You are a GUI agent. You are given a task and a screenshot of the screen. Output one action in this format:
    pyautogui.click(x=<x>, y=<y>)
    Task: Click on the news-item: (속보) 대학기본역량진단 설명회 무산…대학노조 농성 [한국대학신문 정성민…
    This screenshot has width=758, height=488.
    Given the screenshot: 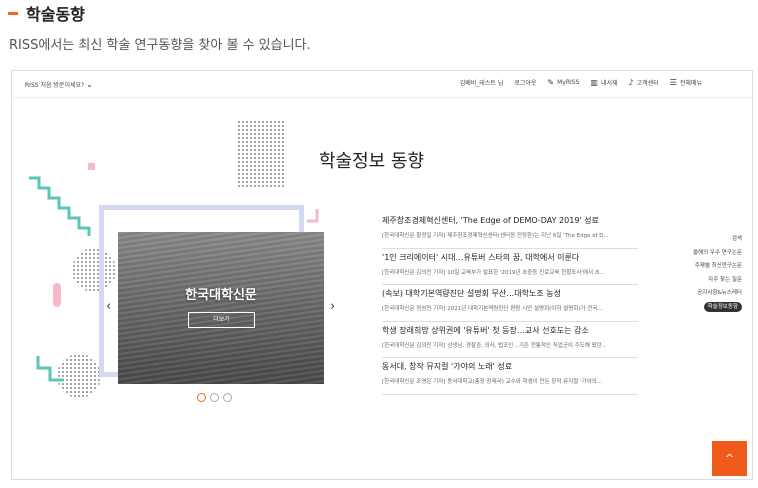 What is the action you would take?
    pyautogui.click(x=510, y=303)
    